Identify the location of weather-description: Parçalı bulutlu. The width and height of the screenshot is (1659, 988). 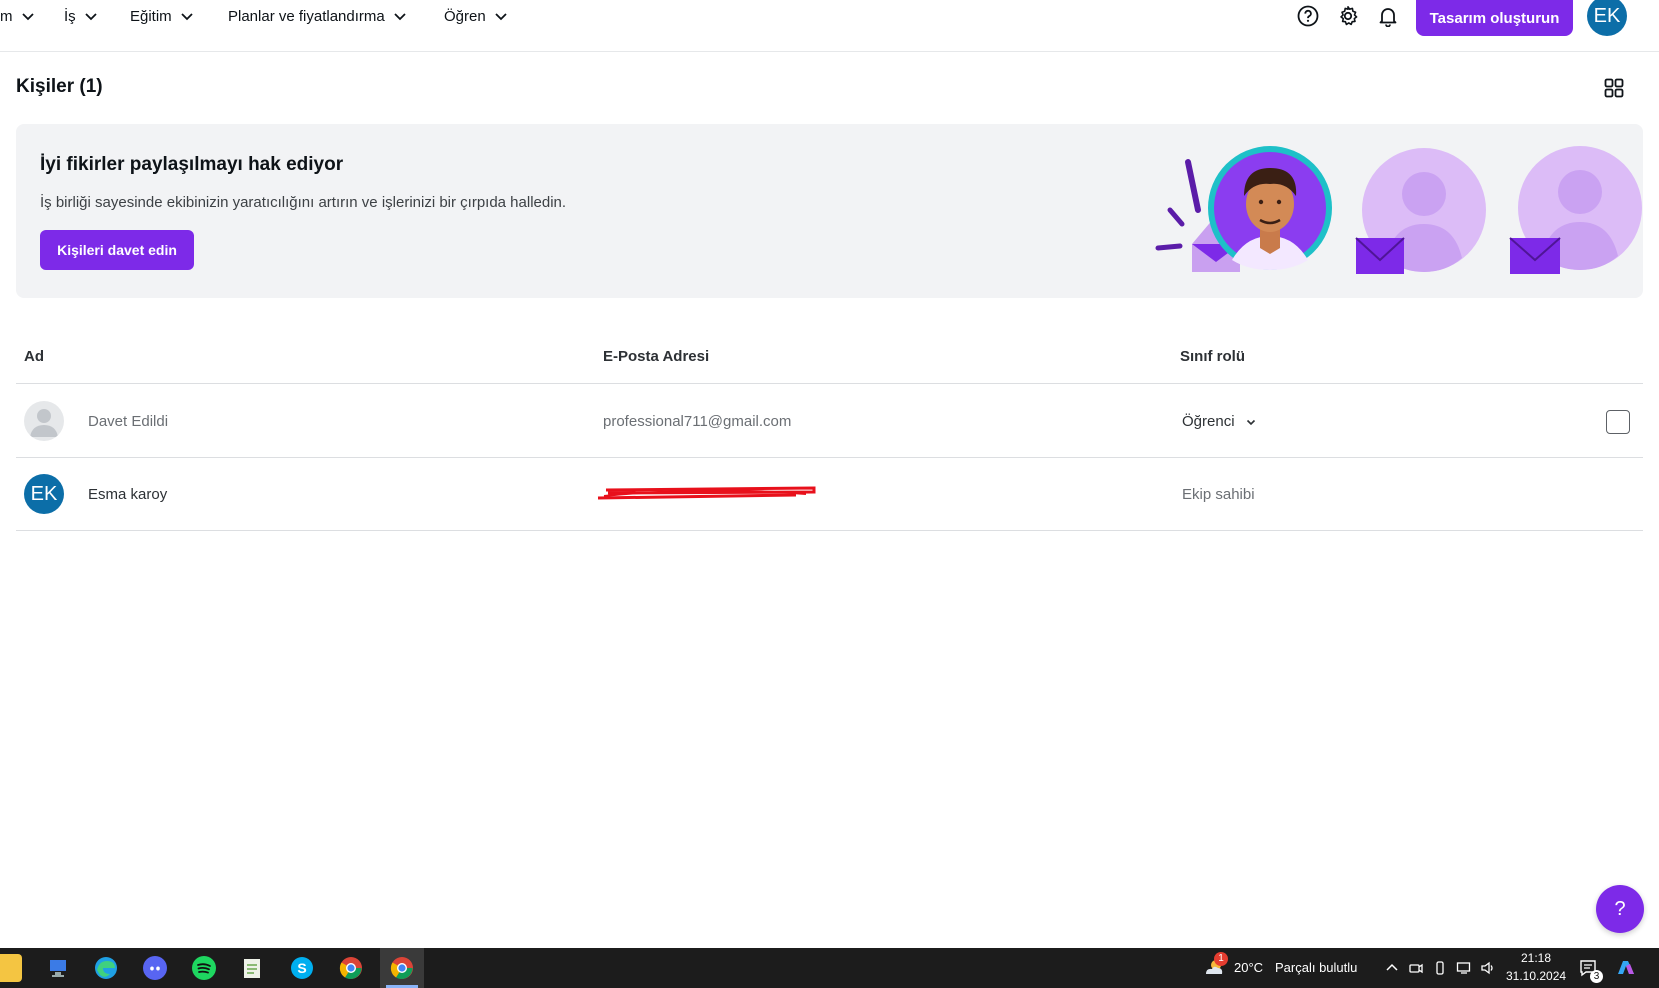
(1316, 967).